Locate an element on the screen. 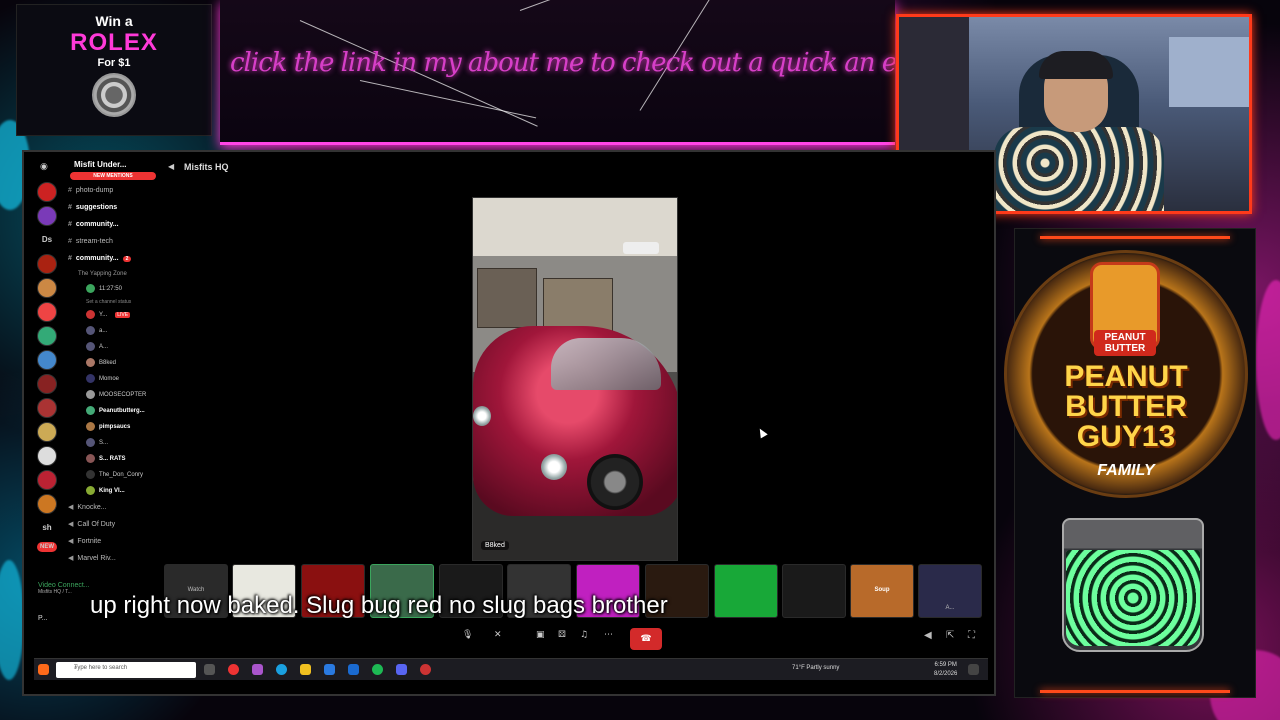 The image size is (1280, 720). voice-user: S... RATS is located at coordinates (123, 459).